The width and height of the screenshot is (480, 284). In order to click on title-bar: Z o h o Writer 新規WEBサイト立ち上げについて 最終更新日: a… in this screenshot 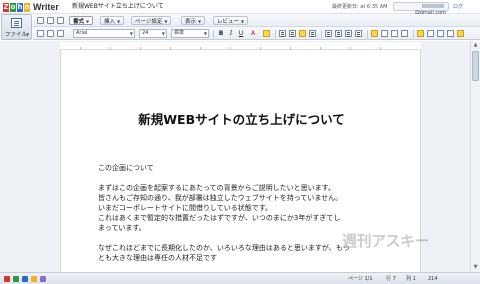, I will do `click(240, 8)`.